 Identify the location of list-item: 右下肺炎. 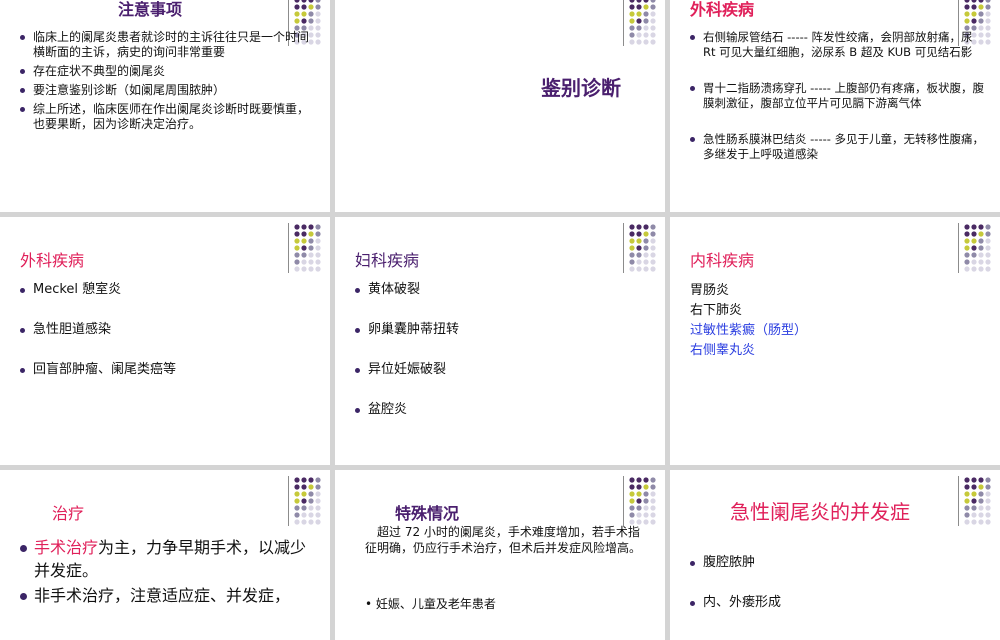
(716, 310).